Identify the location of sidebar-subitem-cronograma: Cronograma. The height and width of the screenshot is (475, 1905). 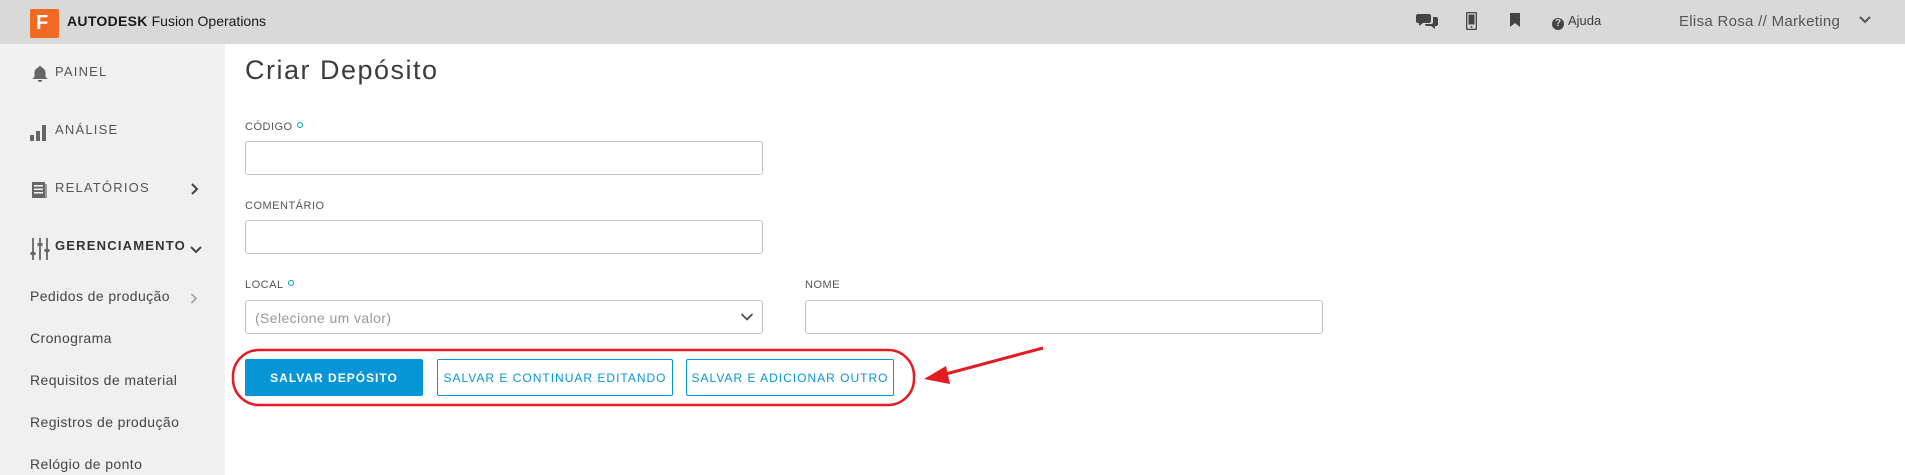
(71, 338).